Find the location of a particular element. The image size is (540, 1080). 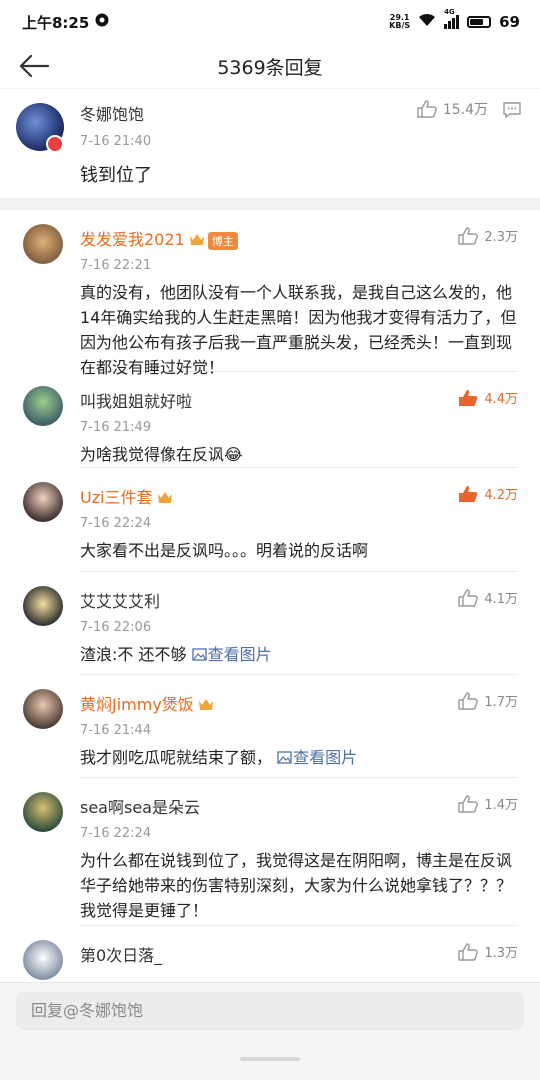

notification-icon is located at coordinates (102, 22).